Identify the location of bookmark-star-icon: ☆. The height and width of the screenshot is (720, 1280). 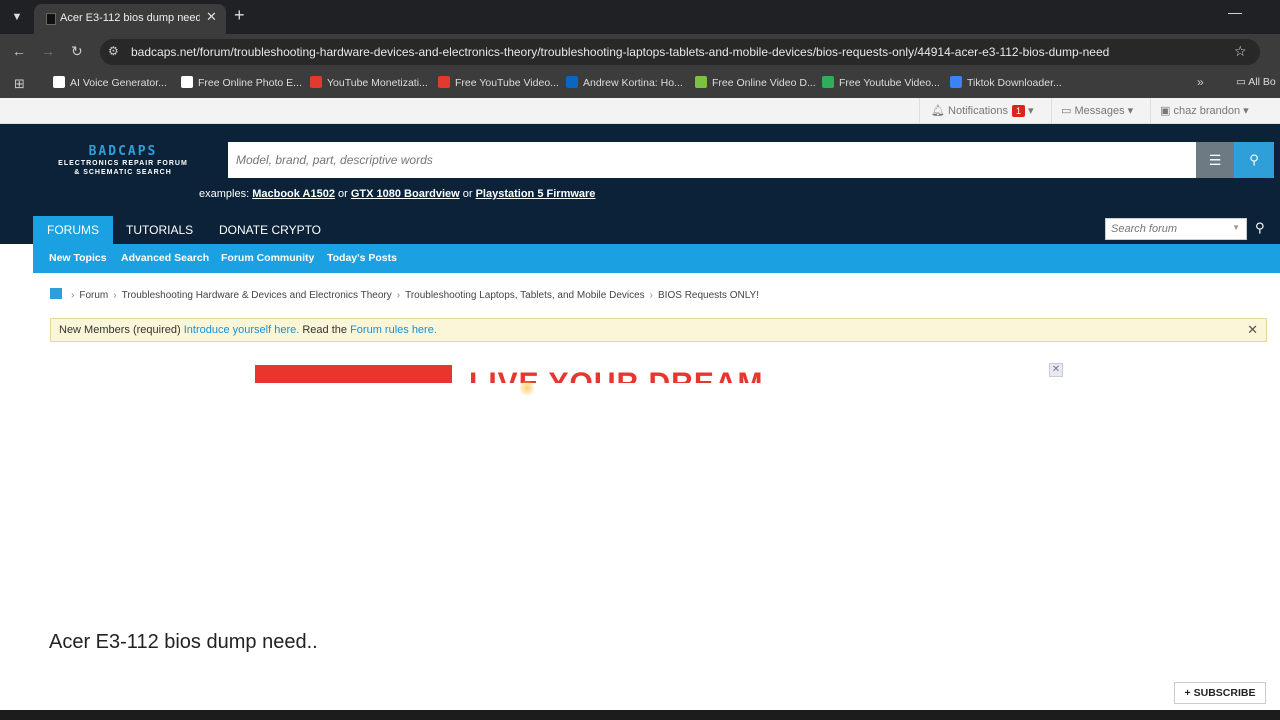
(1240, 51).